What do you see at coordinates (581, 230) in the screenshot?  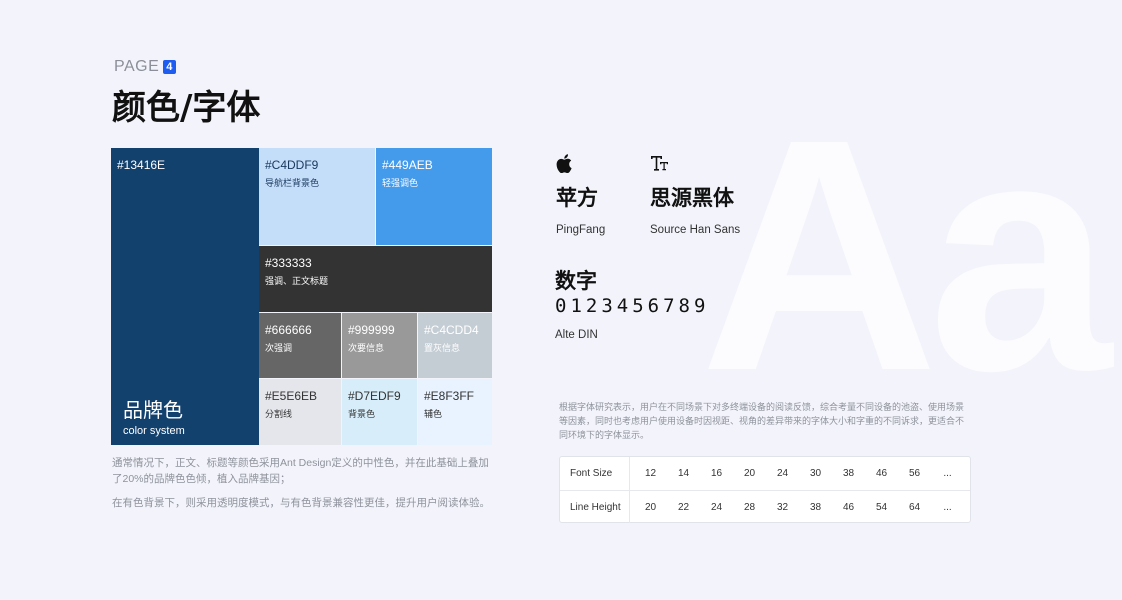 I see `font-name-en: PingFang` at bounding box center [581, 230].